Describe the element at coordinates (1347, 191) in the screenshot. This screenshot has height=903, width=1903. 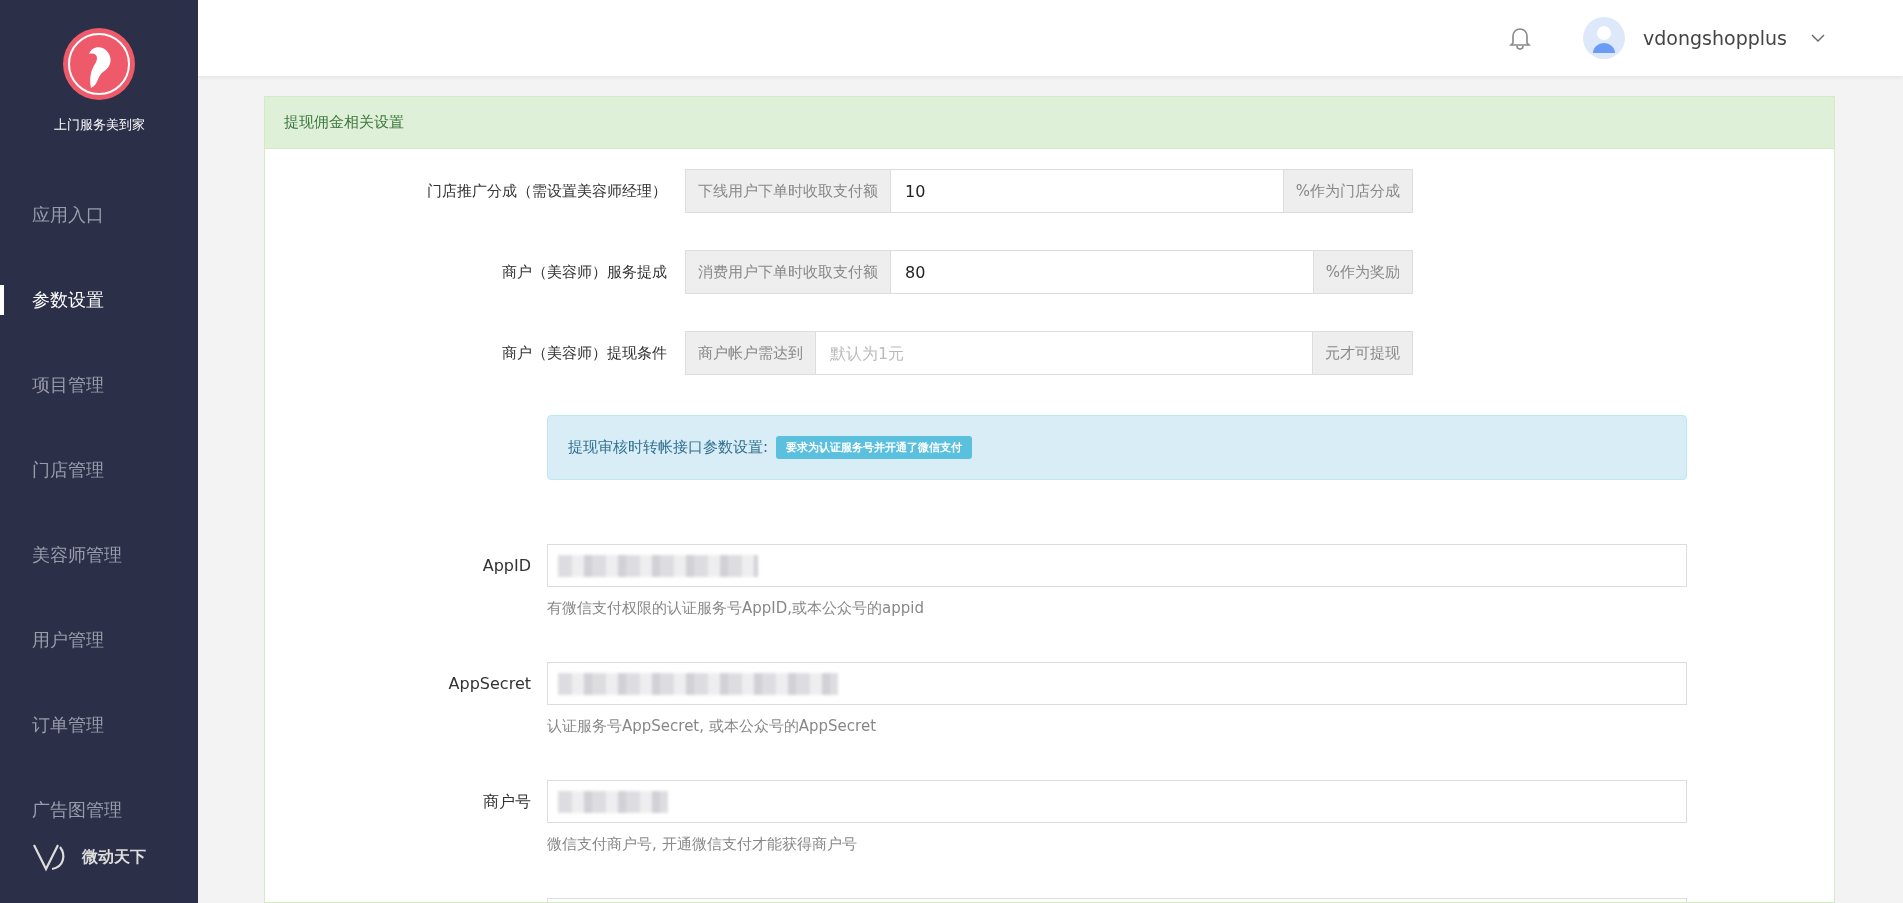
I see `input-suffix: %作为门店分成` at that location.